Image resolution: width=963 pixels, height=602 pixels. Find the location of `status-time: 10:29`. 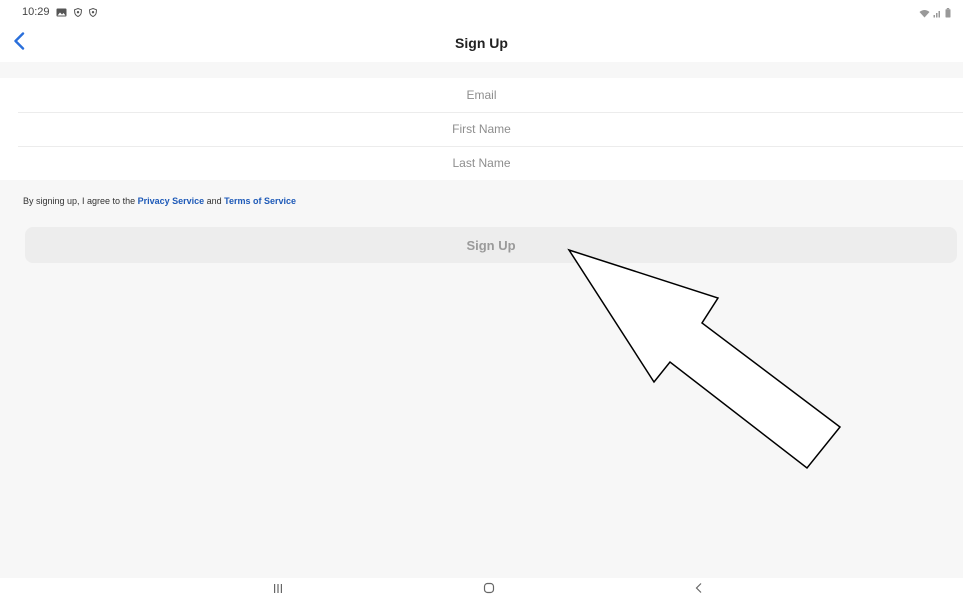

status-time: 10:29 is located at coordinates (36, 12).